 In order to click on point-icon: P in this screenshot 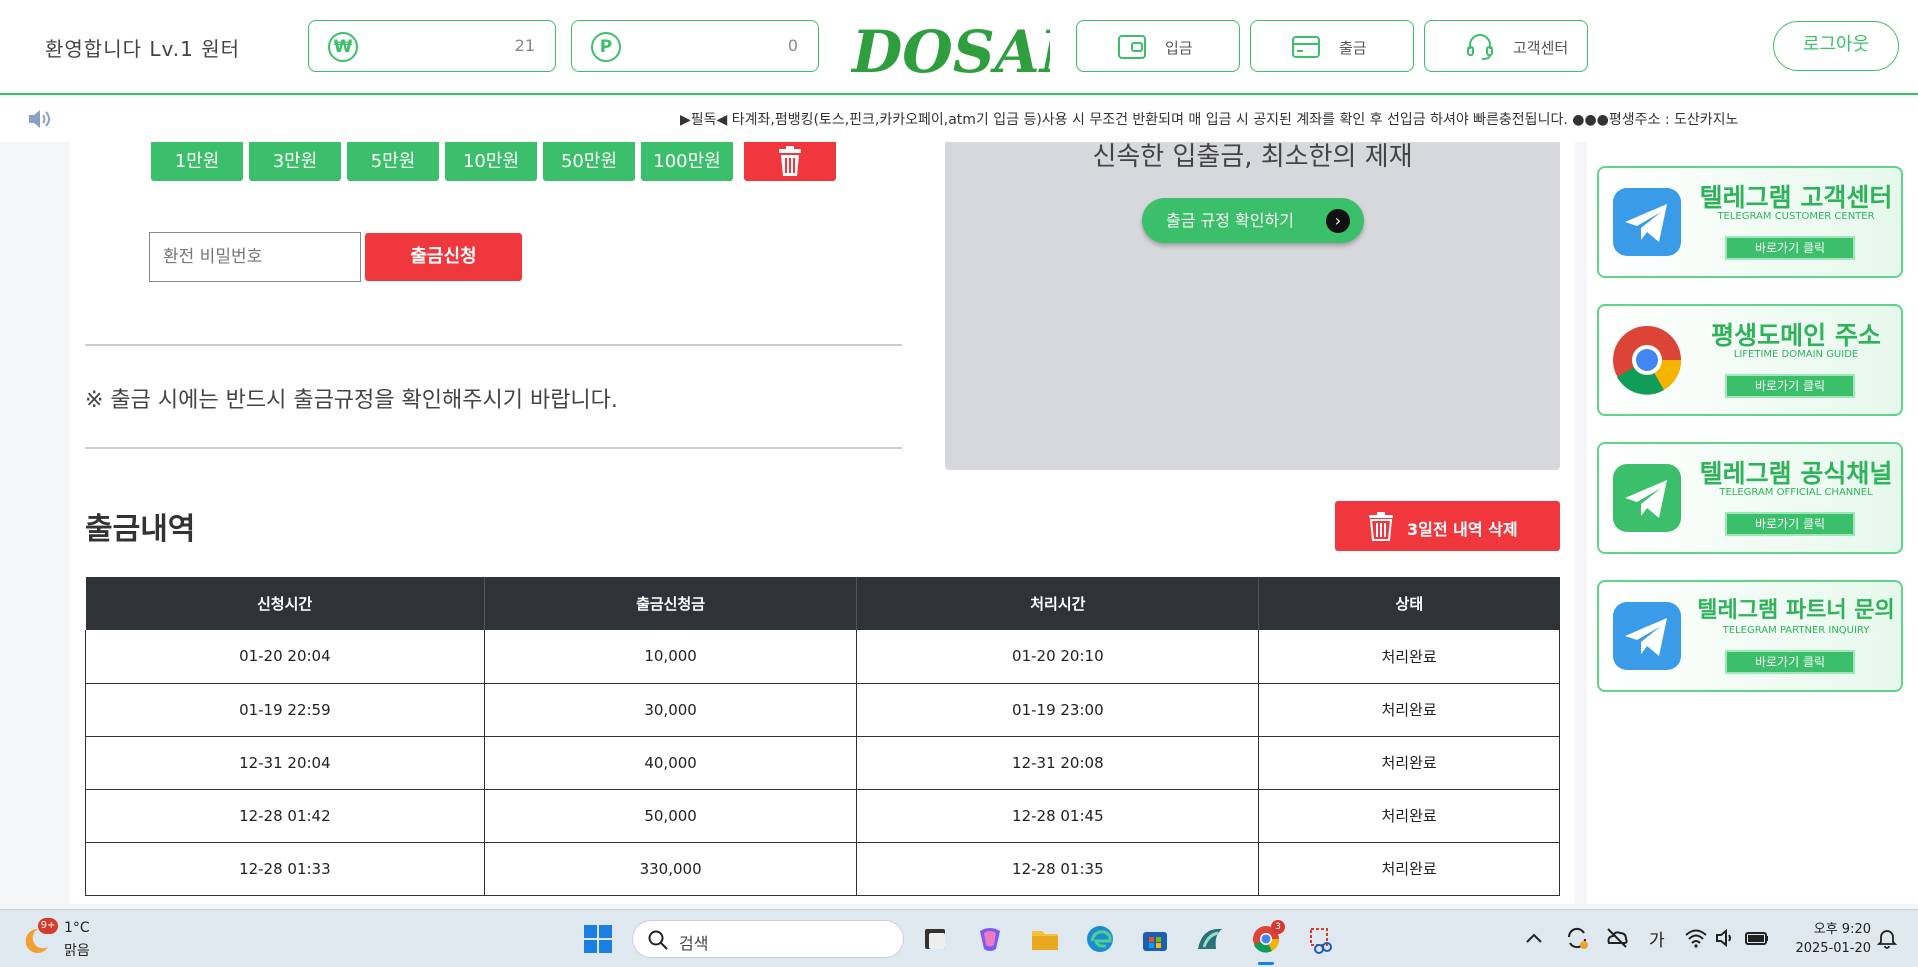, I will do `click(606, 47)`.